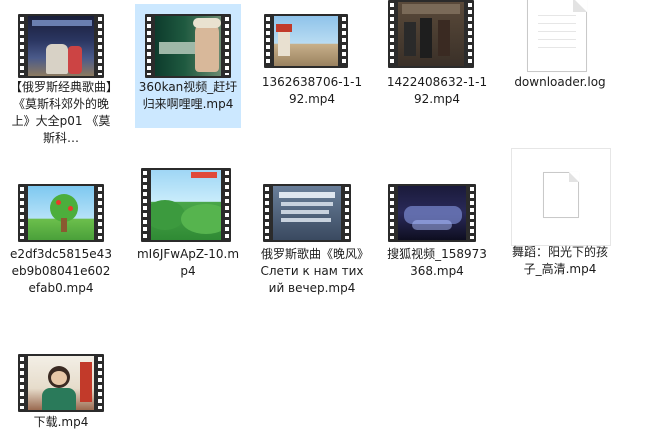  What do you see at coordinates (188, 95) in the screenshot?
I see `file-name: 360kan视频_赶圩归来啊哩哩.mp4` at bounding box center [188, 95].